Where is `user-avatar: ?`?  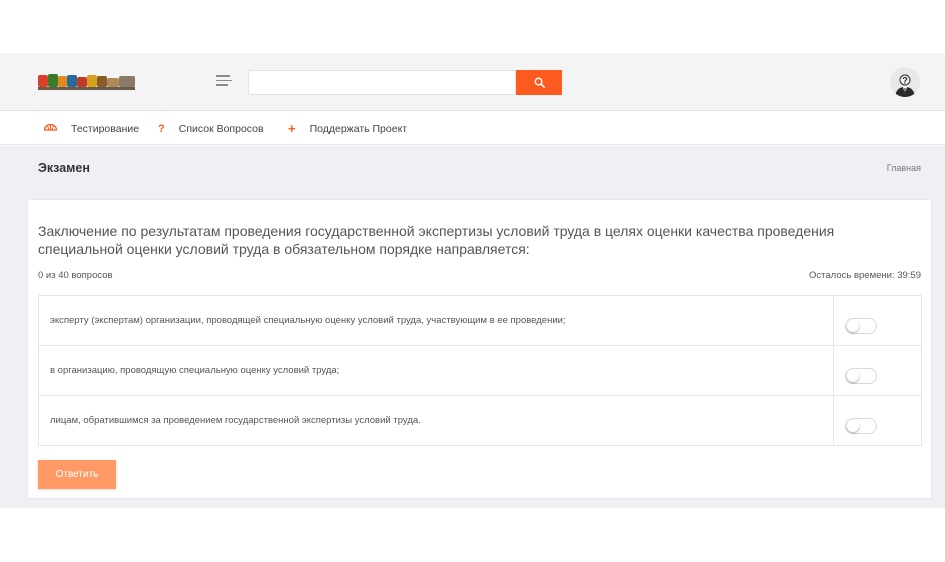 user-avatar: ? is located at coordinates (905, 82).